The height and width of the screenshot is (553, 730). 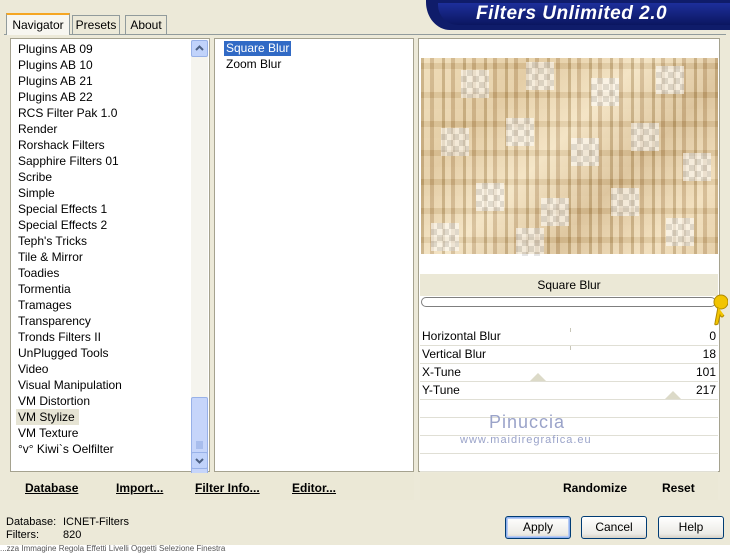 What do you see at coordinates (31, 522) in the screenshot?
I see `database-label: Database:` at bounding box center [31, 522].